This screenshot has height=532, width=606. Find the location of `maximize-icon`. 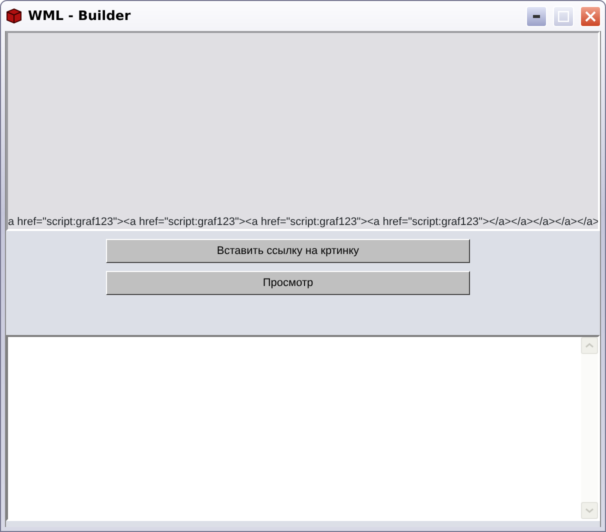

maximize-icon is located at coordinates (563, 16).